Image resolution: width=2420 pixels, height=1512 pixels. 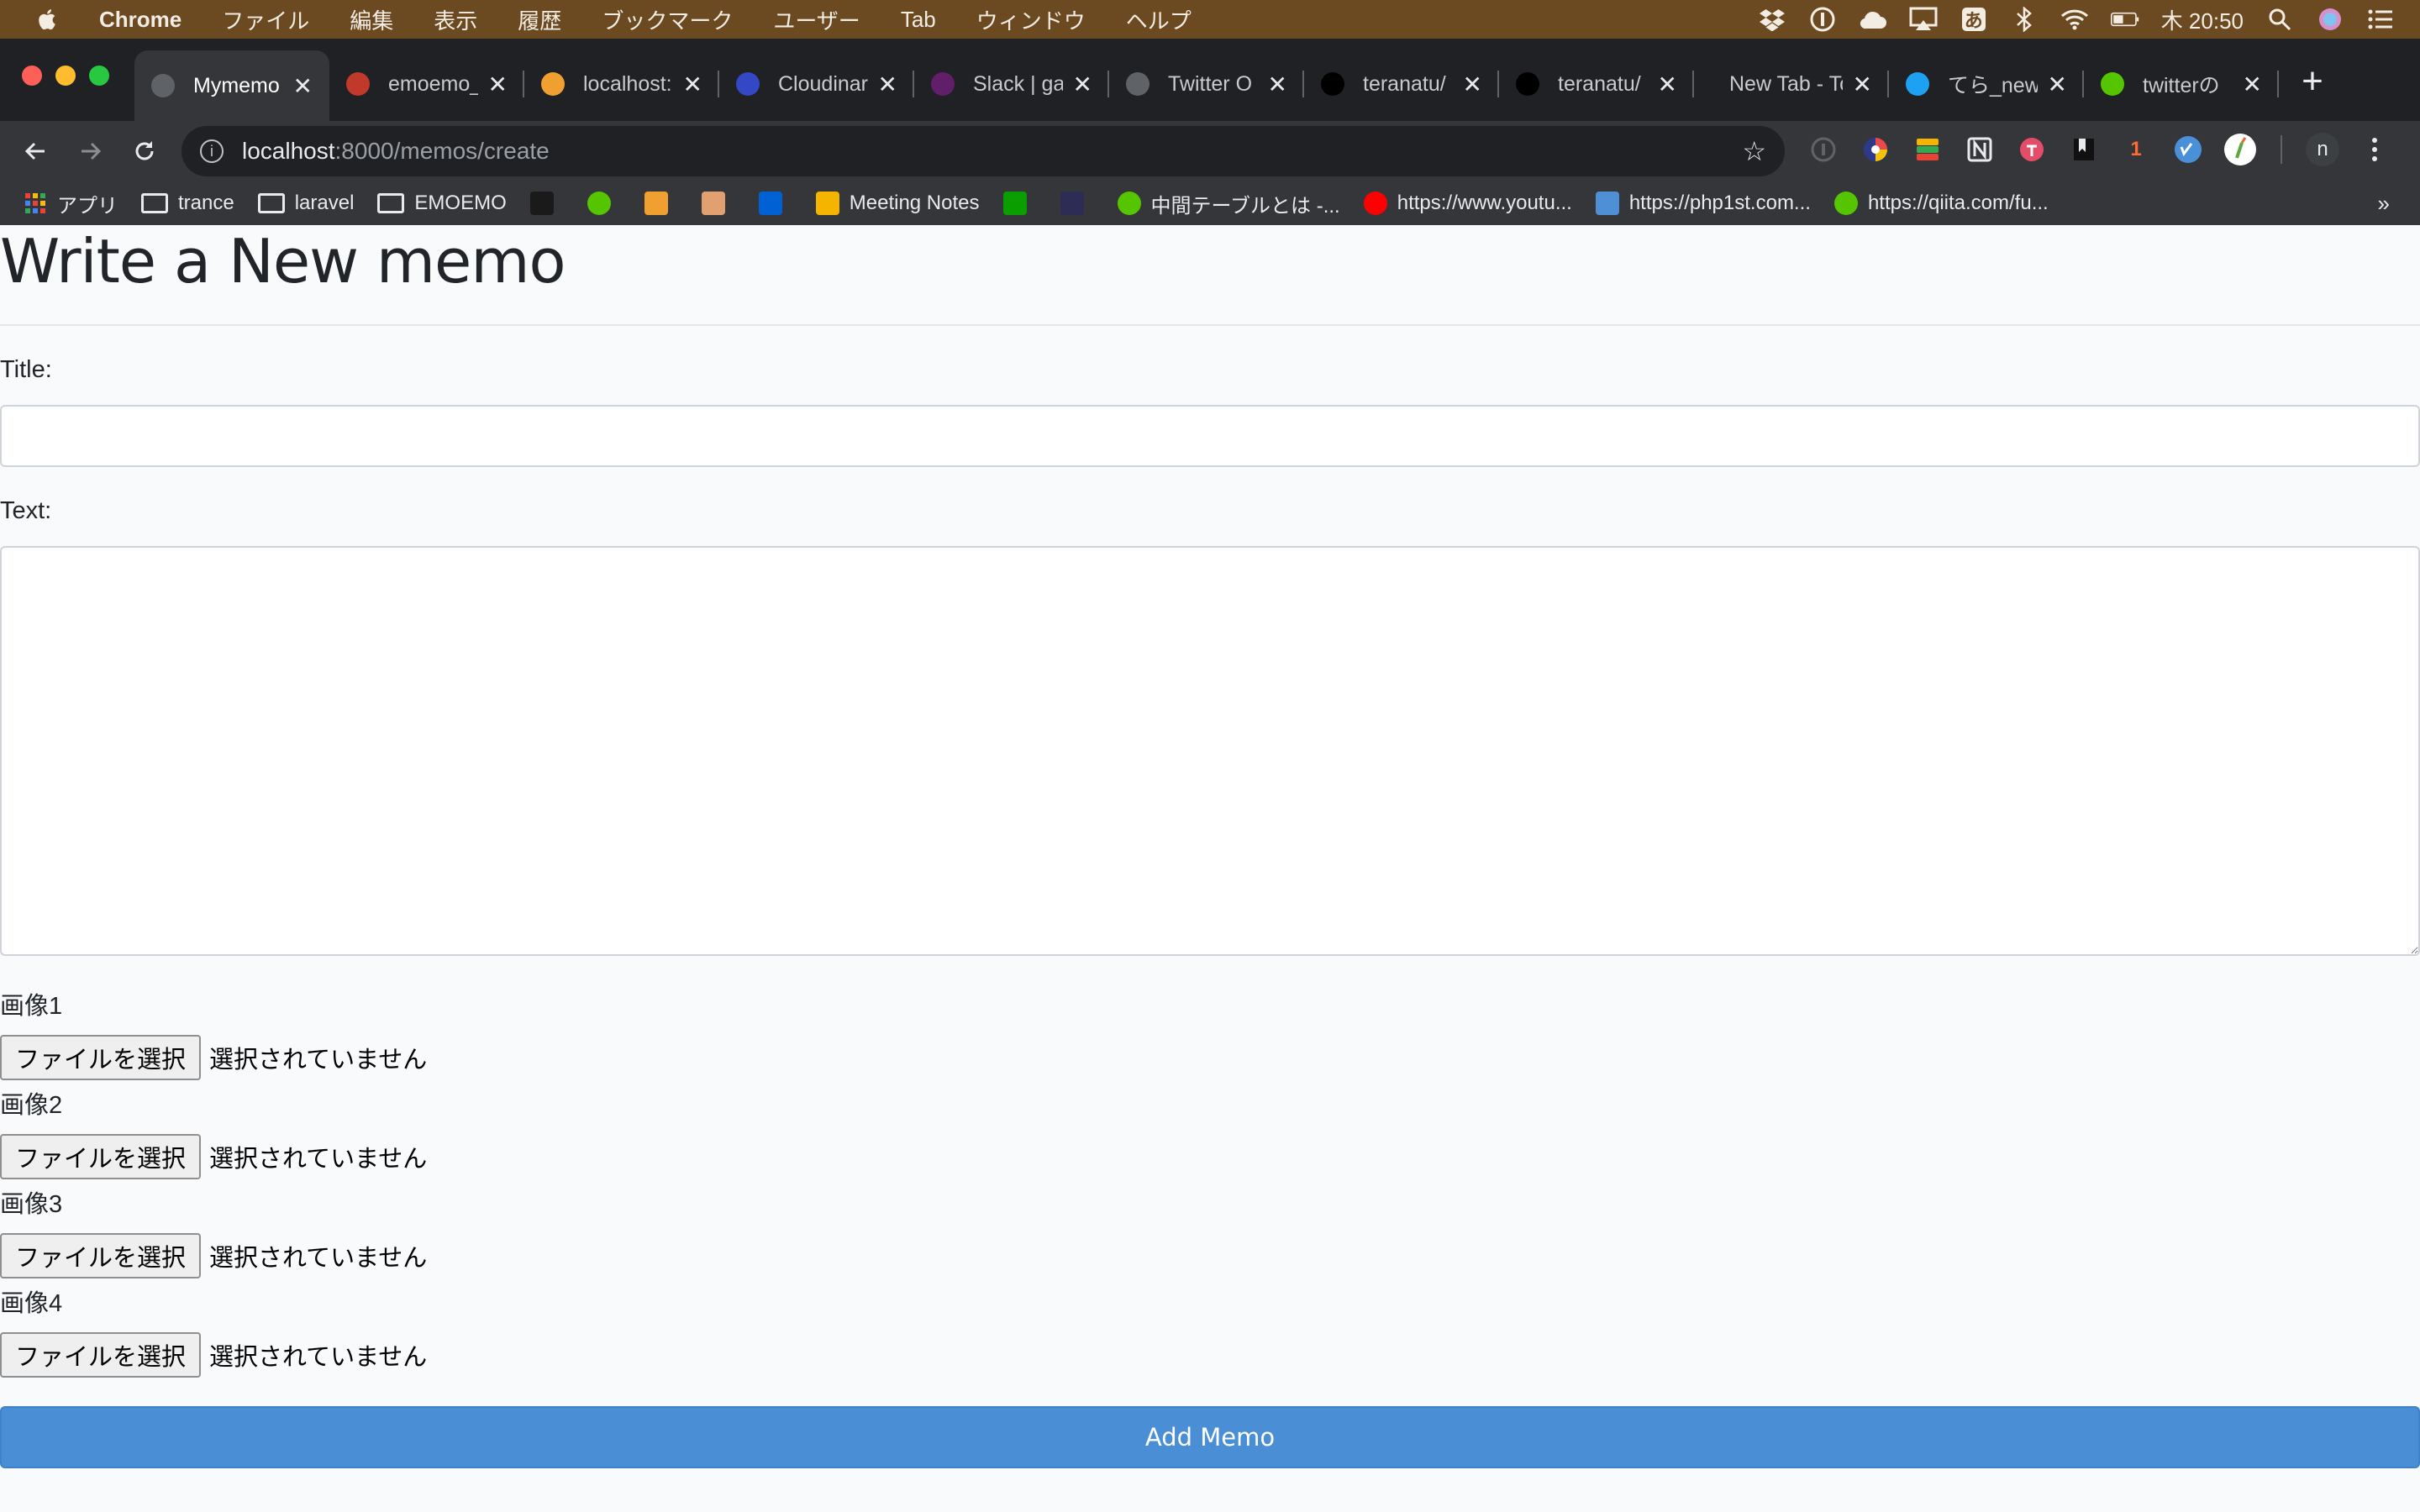 What do you see at coordinates (1974, 19) in the screenshot?
I see `input-method-icon: あ` at bounding box center [1974, 19].